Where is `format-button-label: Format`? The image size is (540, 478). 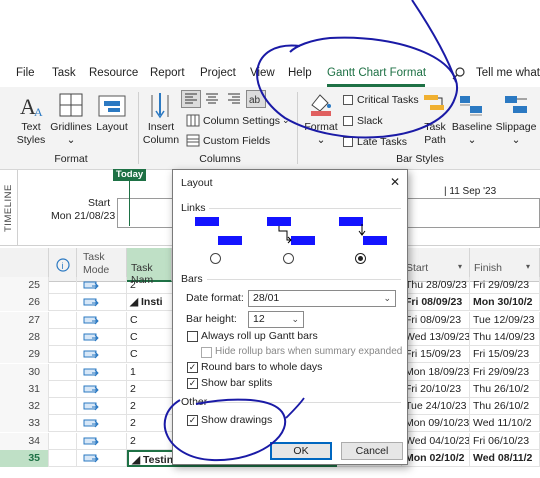
format-button-label: Format is located at coordinates (321, 127).